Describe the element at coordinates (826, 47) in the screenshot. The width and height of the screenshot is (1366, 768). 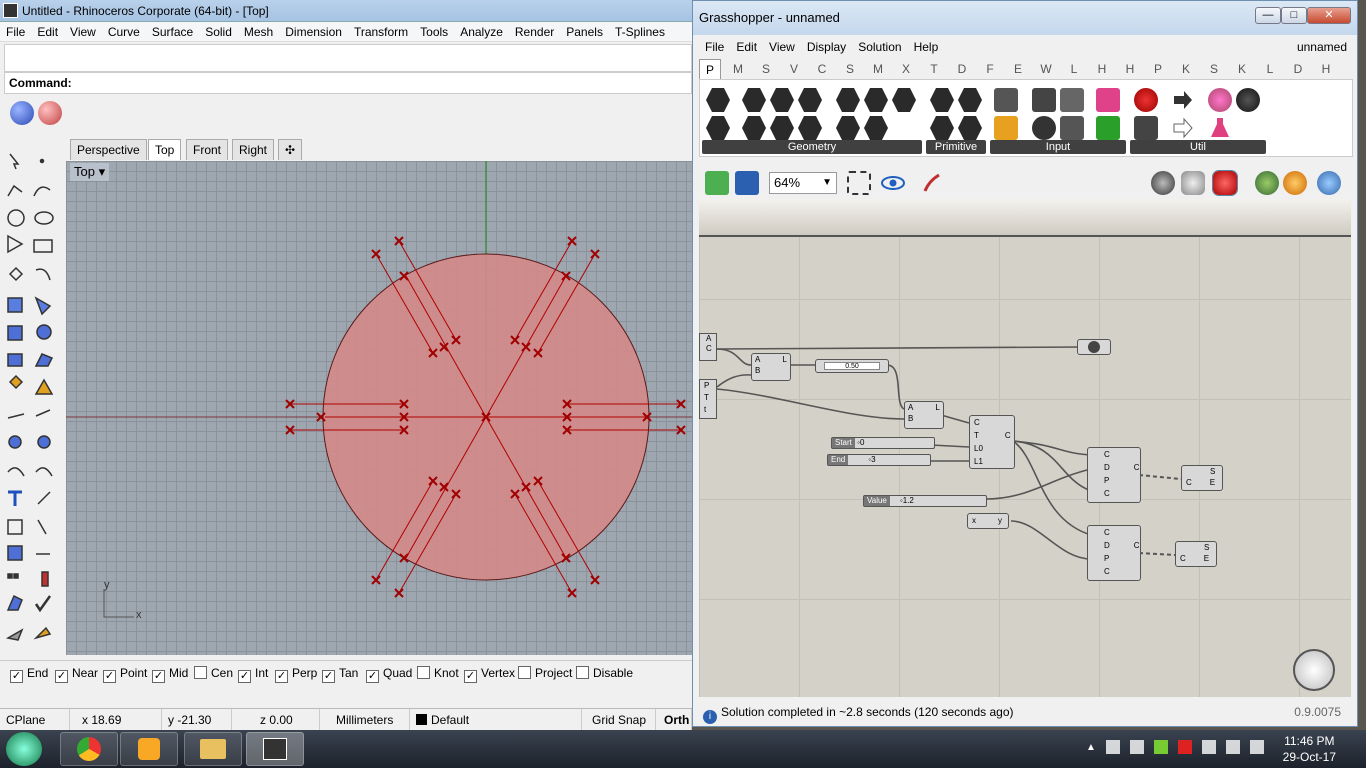
I see `gh-menu-display: Display` at that location.